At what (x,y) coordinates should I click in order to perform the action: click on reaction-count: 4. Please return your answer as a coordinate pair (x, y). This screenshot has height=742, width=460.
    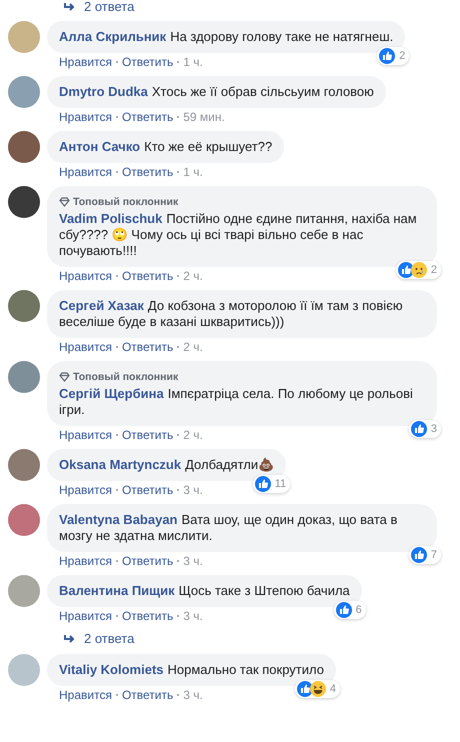
    Looking at the image, I should click on (333, 689).